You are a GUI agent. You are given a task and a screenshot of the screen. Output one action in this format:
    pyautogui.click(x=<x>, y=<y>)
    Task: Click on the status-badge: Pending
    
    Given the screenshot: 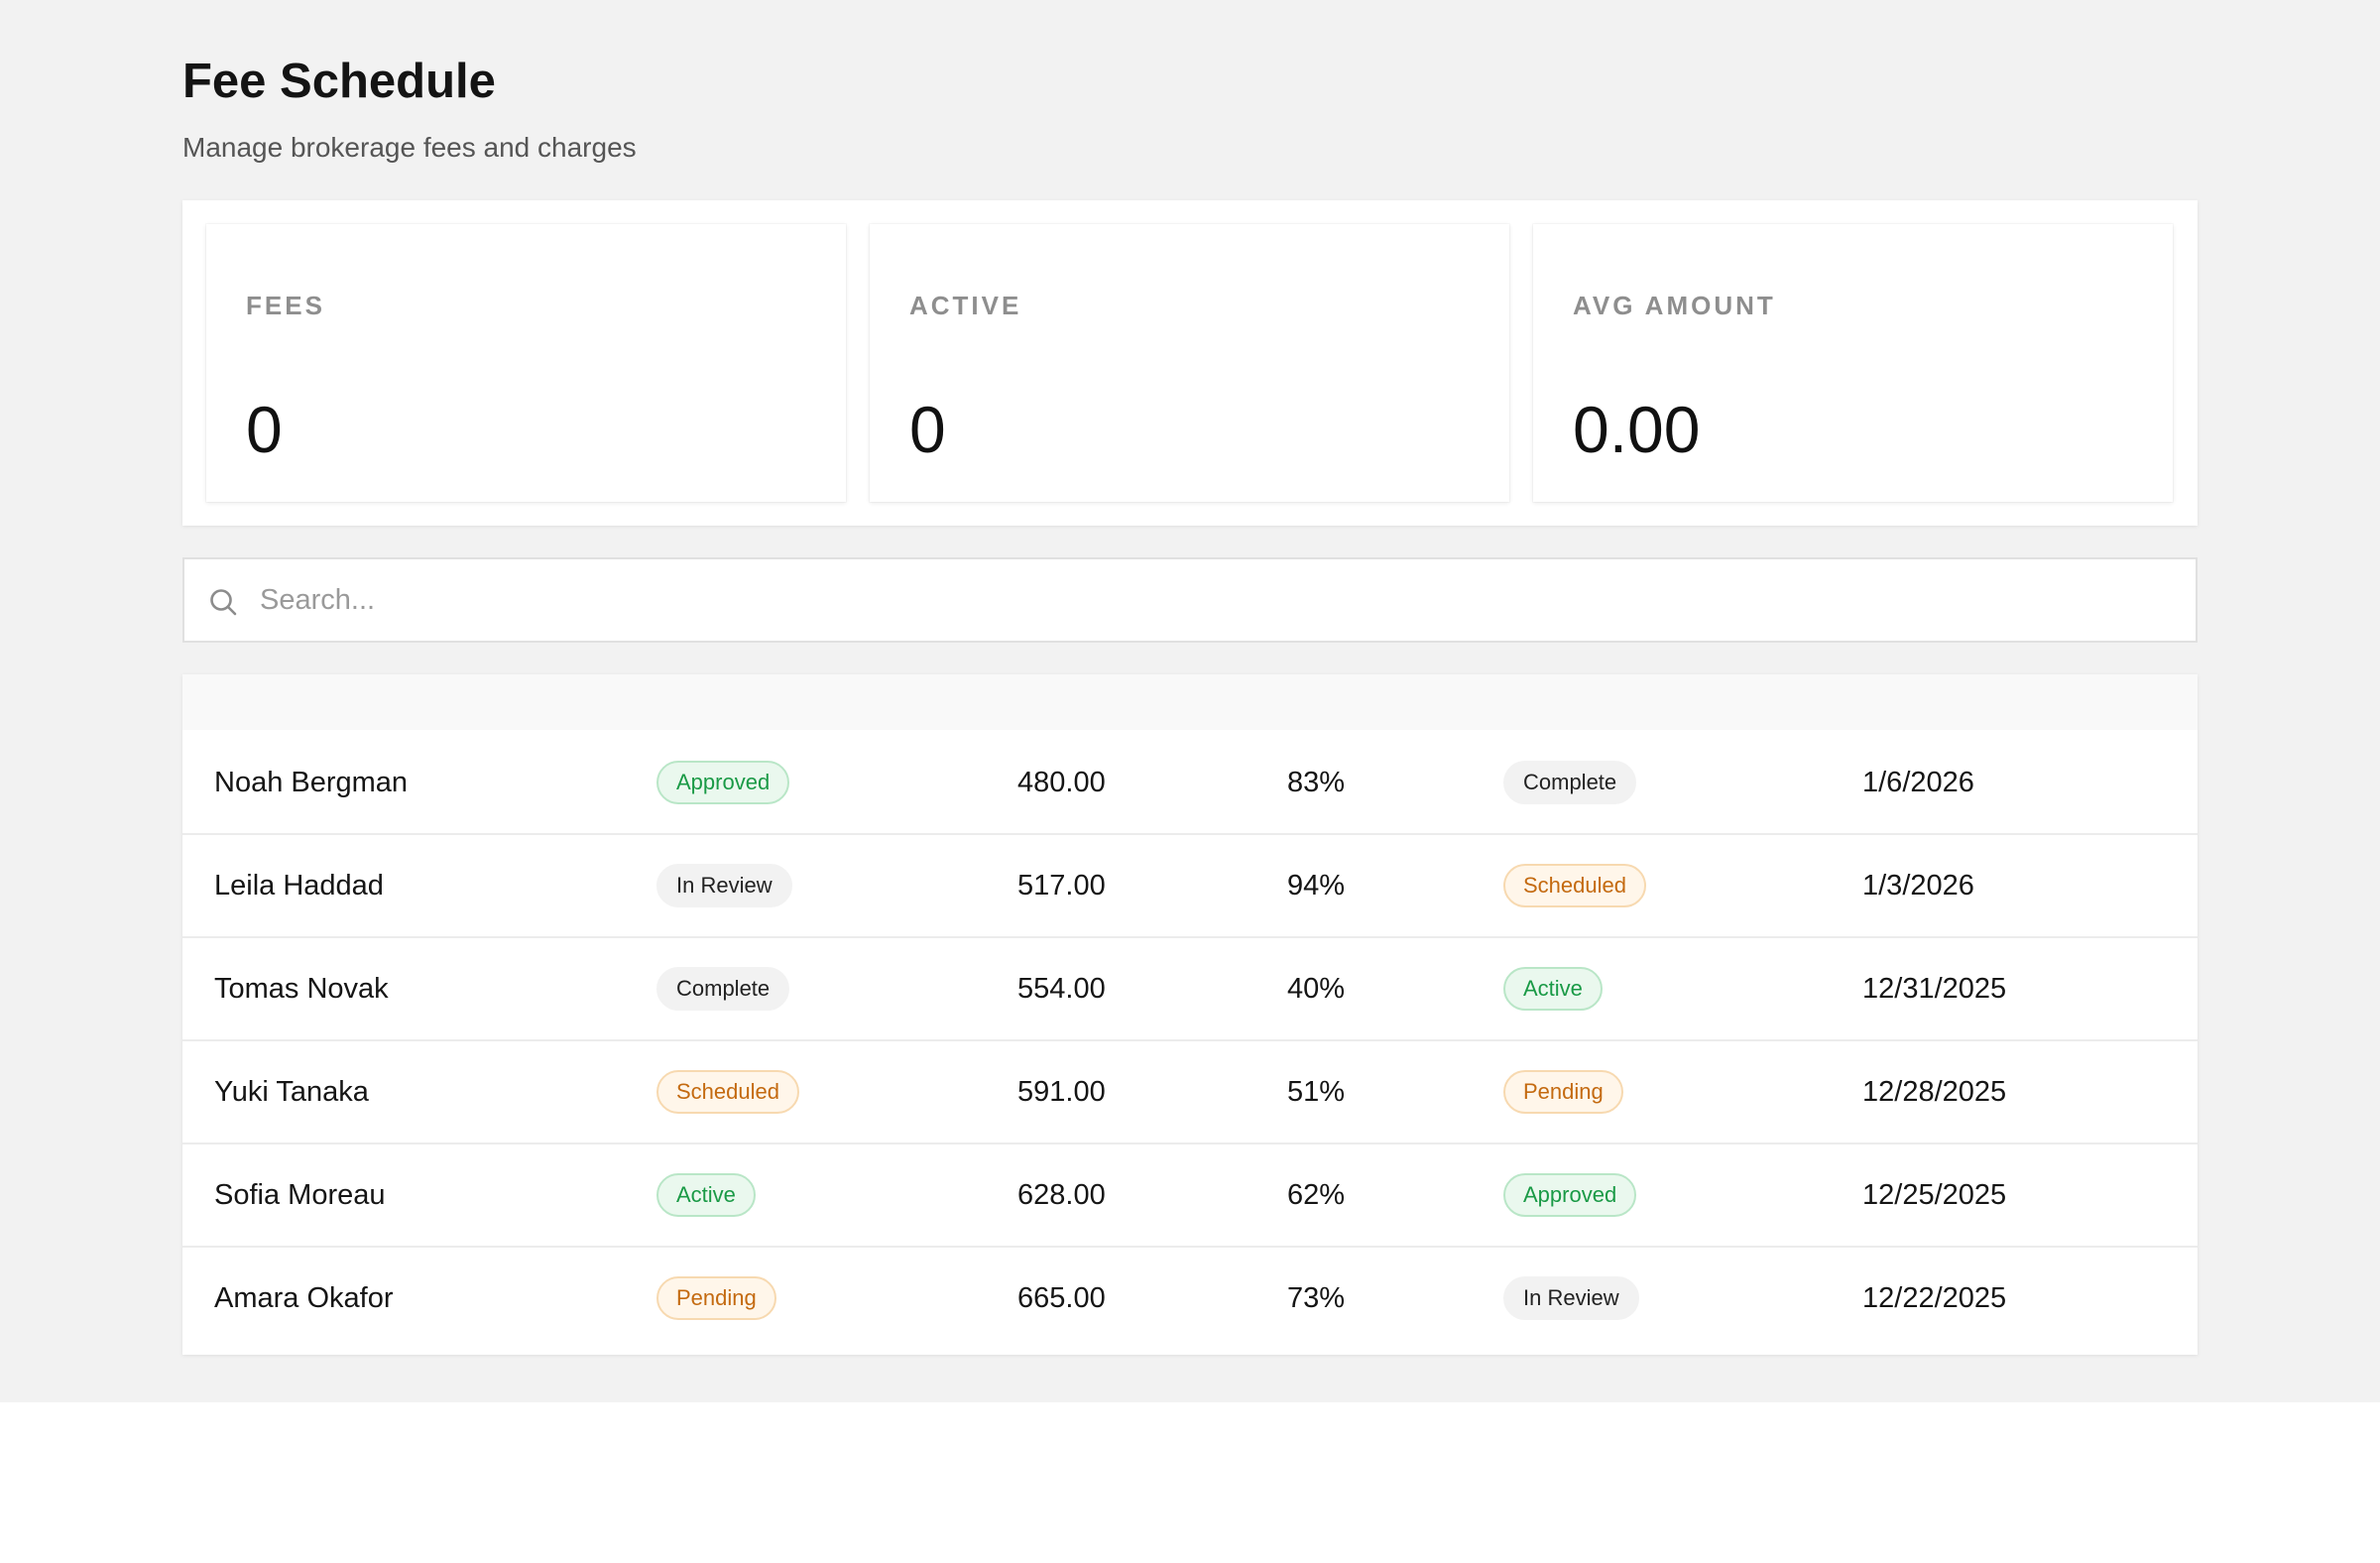 What is the action you would take?
    pyautogui.click(x=716, y=1298)
    